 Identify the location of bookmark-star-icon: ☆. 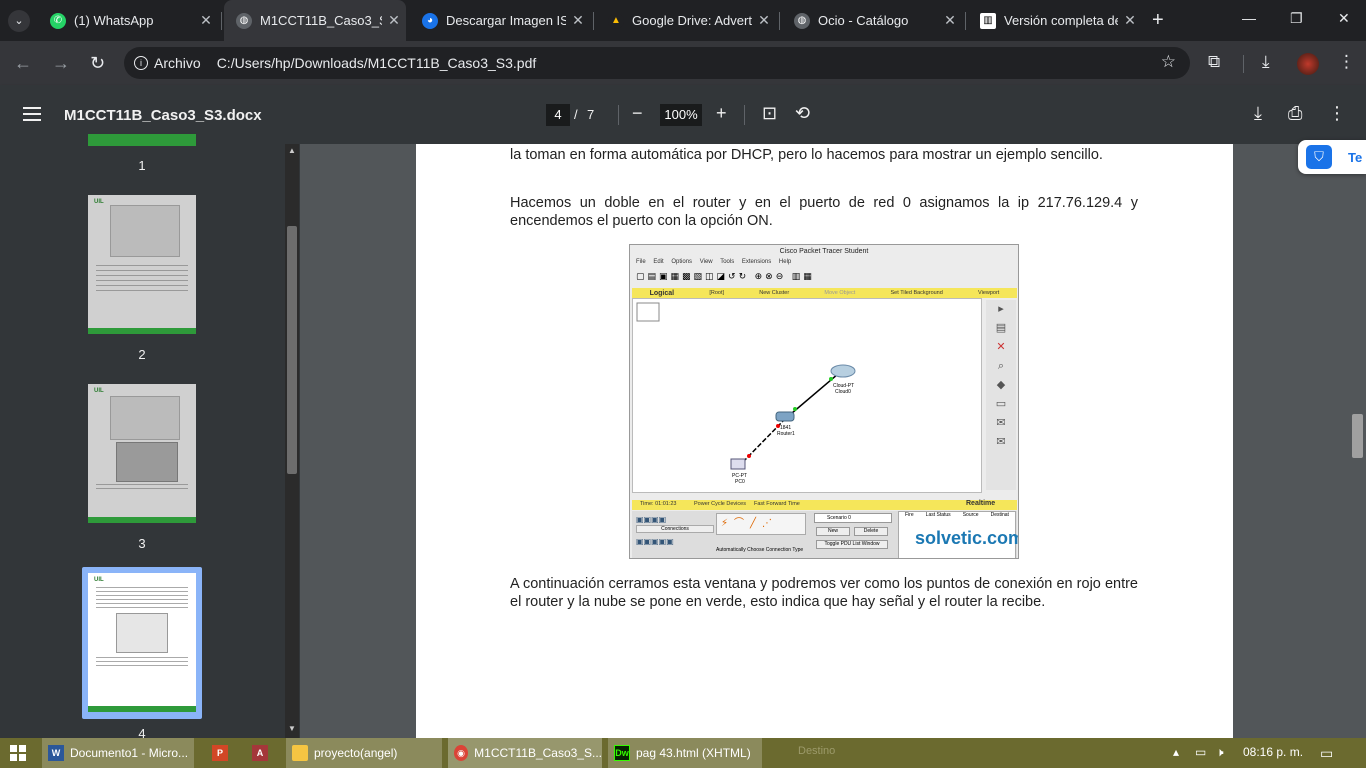
(1168, 62).